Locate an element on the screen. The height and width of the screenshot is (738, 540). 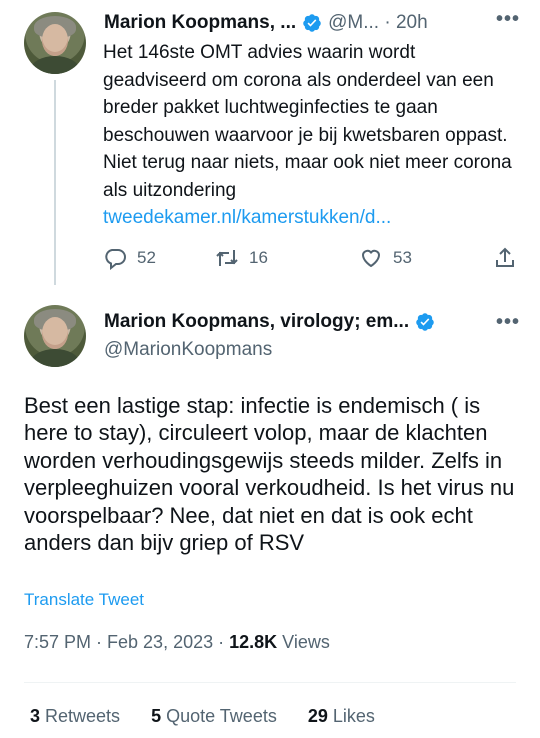
views-label: Views is located at coordinates (303, 642).